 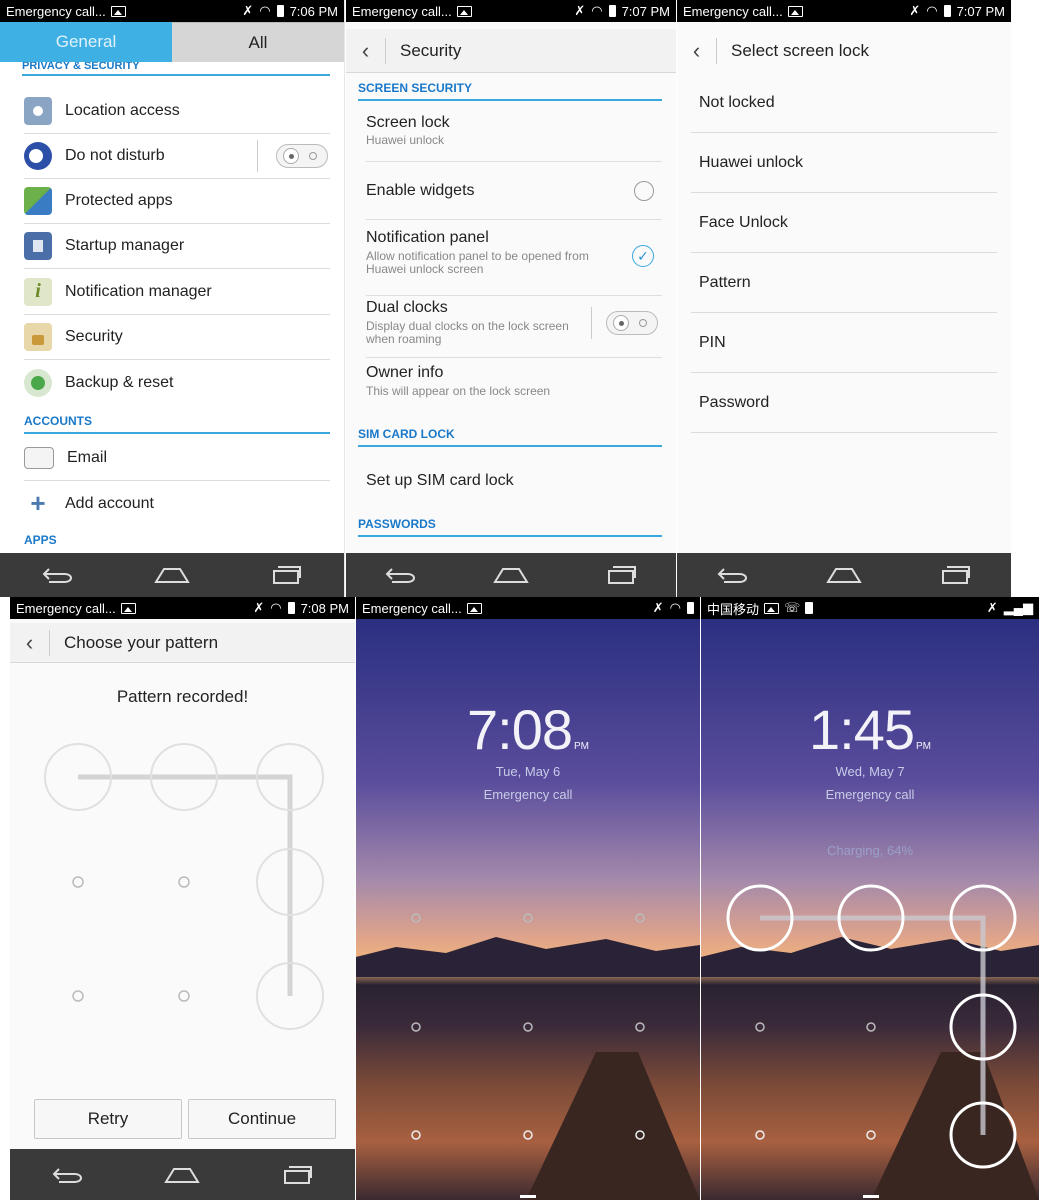 What do you see at coordinates (632, 323) in the screenshot?
I see `dual-clocks-toggle` at bounding box center [632, 323].